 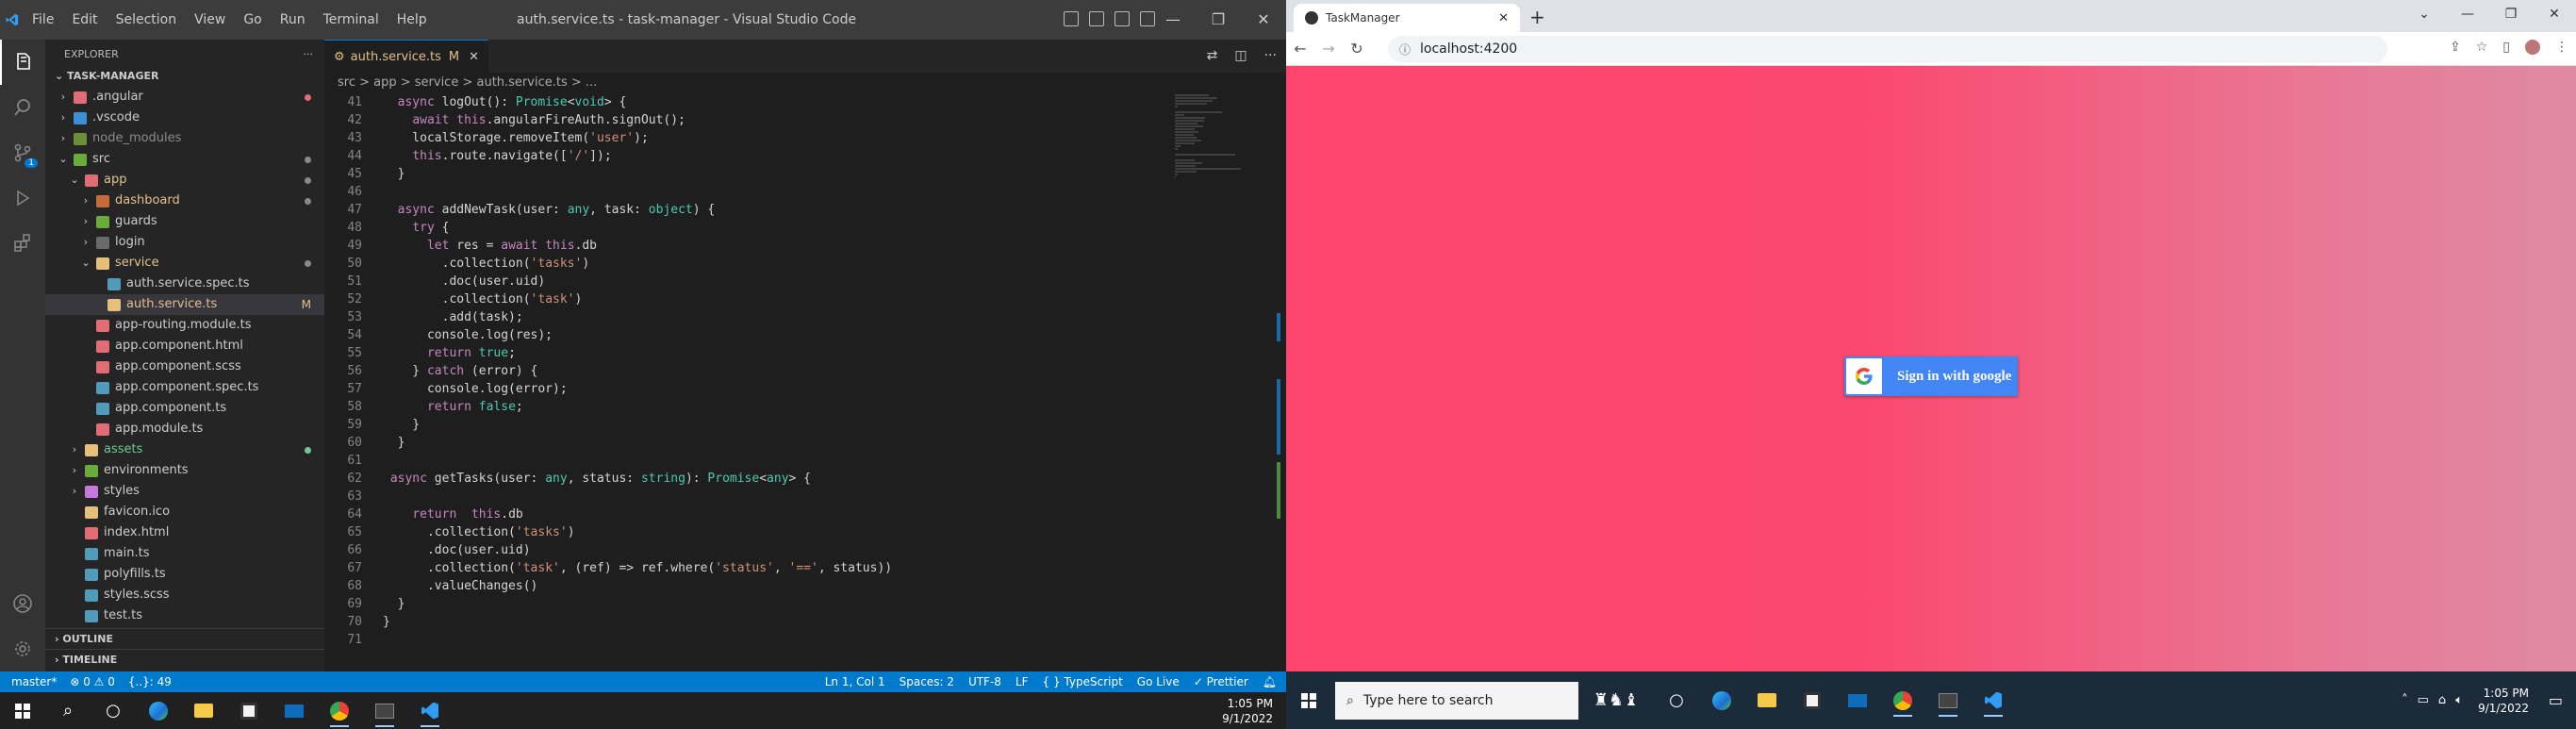 What do you see at coordinates (748, 425) in the screenshot?
I see `code-line: 59 }` at bounding box center [748, 425].